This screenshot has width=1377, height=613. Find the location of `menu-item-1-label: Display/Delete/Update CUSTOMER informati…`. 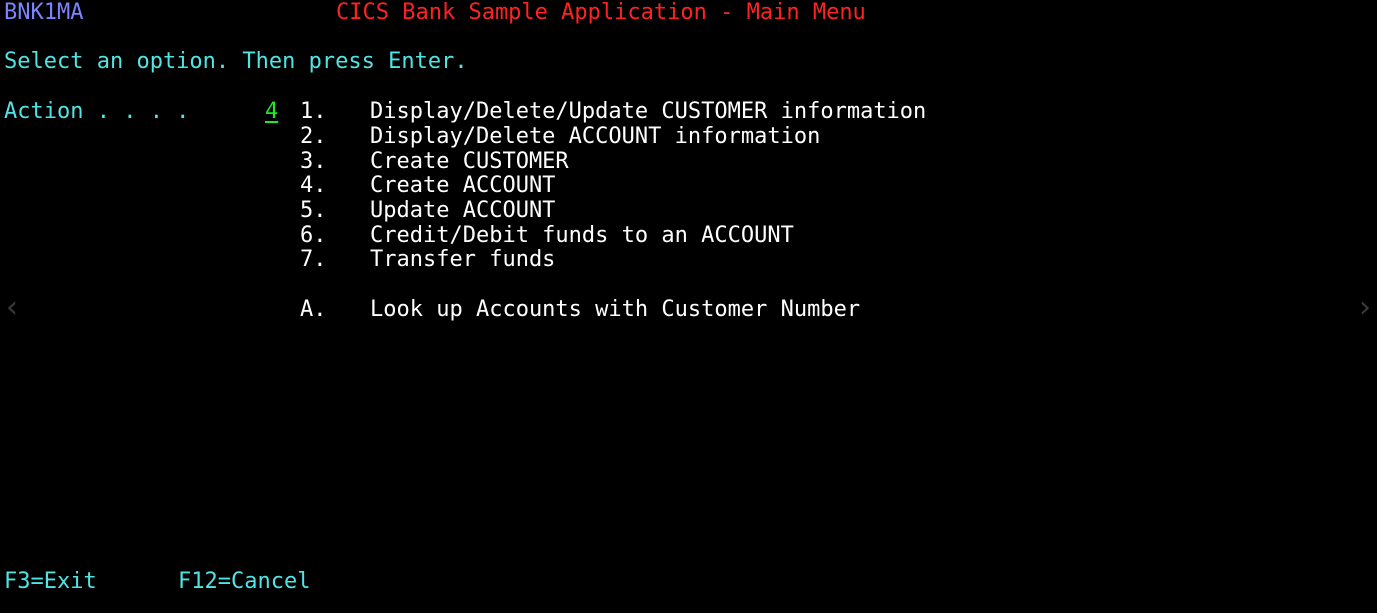

menu-item-1-label: Display/Delete/Update CUSTOMER informati… is located at coordinates (648, 111).